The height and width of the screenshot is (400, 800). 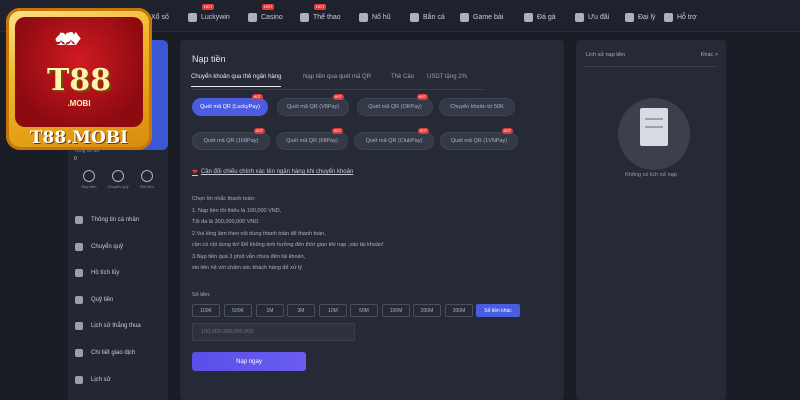 What do you see at coordinates (301, 310) in the screenshot?
I see `amount-option: 3M` at bounding box center [301, 310].